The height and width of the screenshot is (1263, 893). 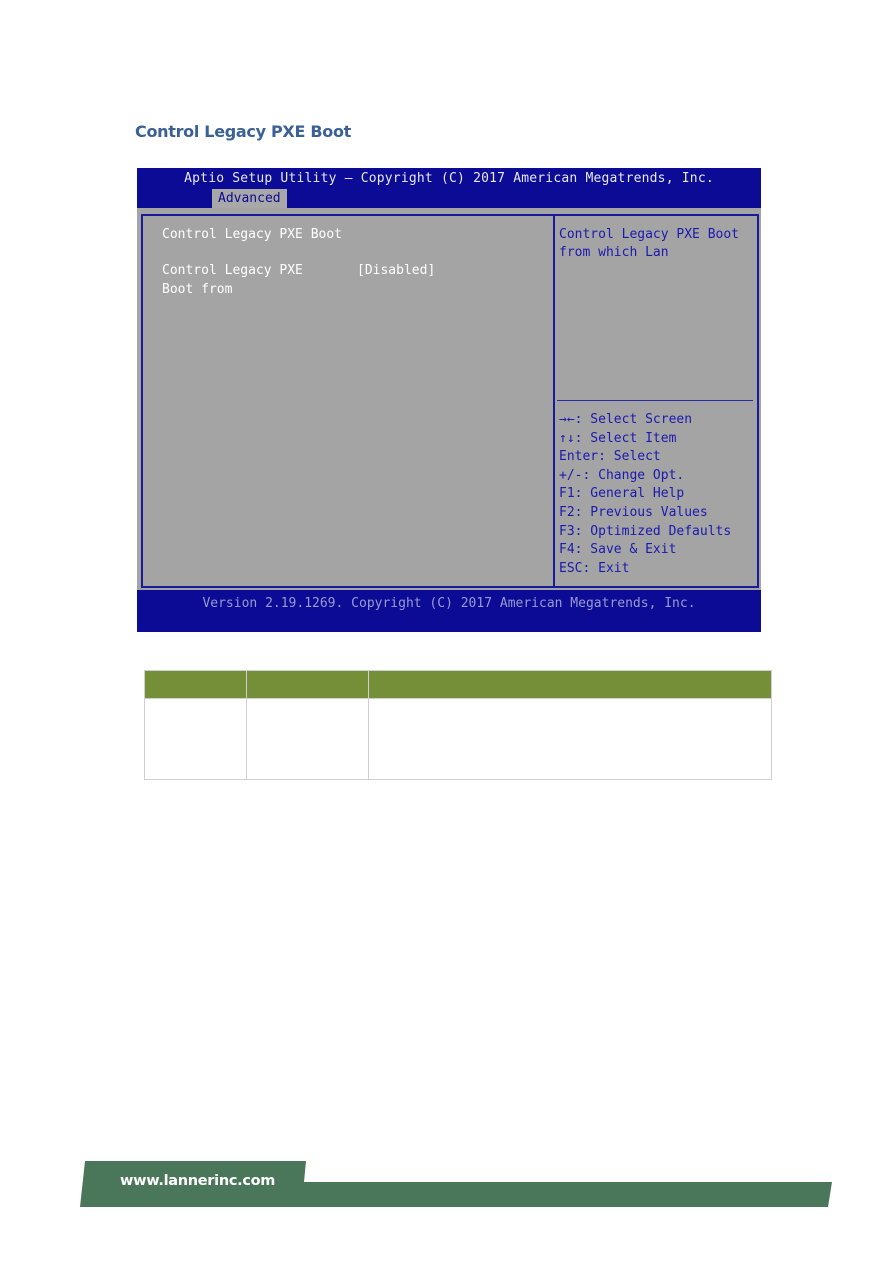 I want to click on help-divider, so click(x=655, y=400).